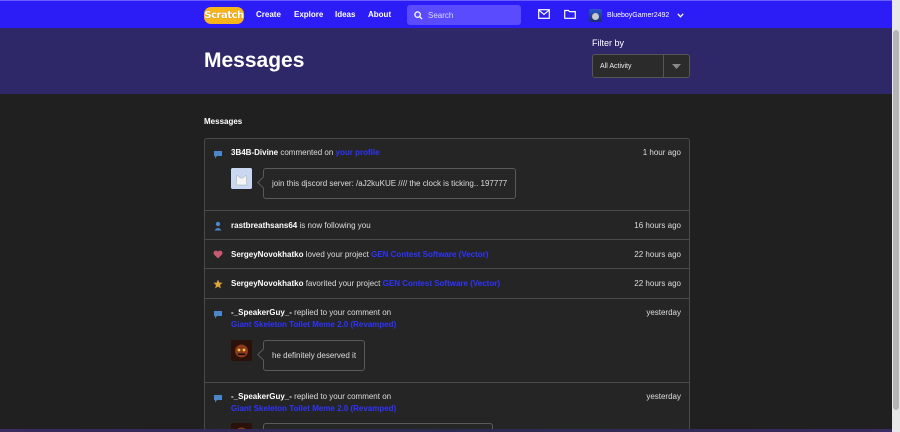 The image size is (900, 432). Describe the element at coordinates (544, 14) in the screenshot. I see `messages-icon` at that location.